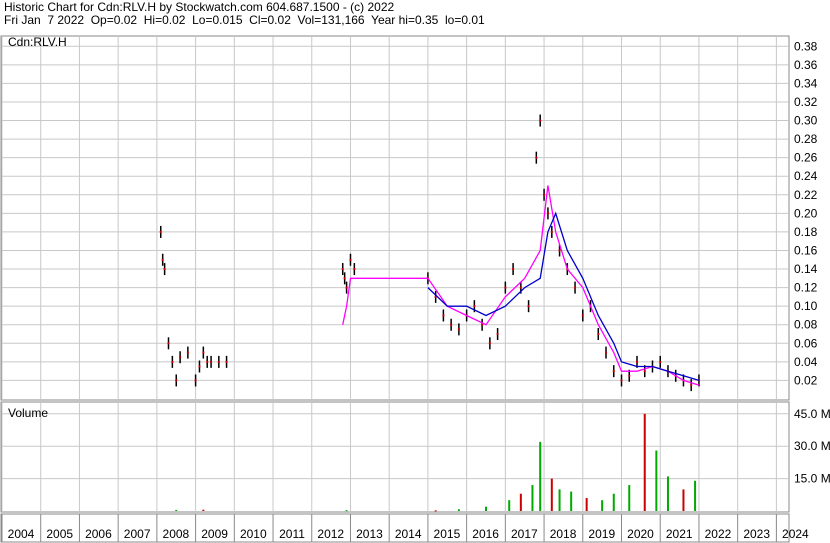 This screenshot has width=830, height=543. I want to click on price-tick-label: 0.32, so click(806, 102).